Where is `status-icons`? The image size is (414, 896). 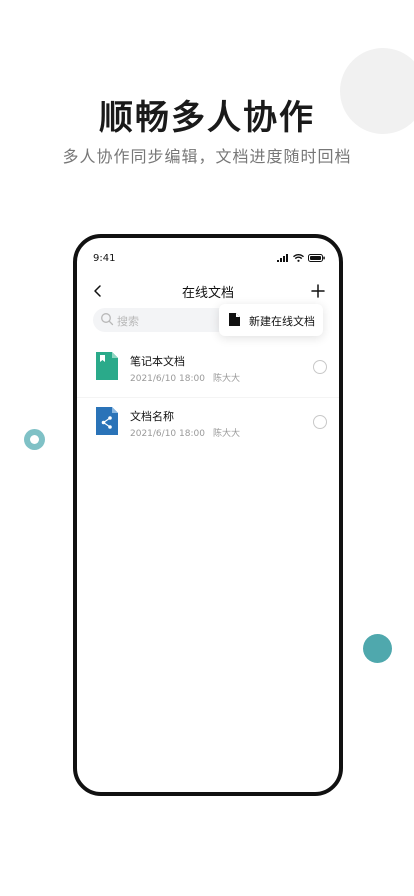
status-icons is located at coordinates (301, 258).